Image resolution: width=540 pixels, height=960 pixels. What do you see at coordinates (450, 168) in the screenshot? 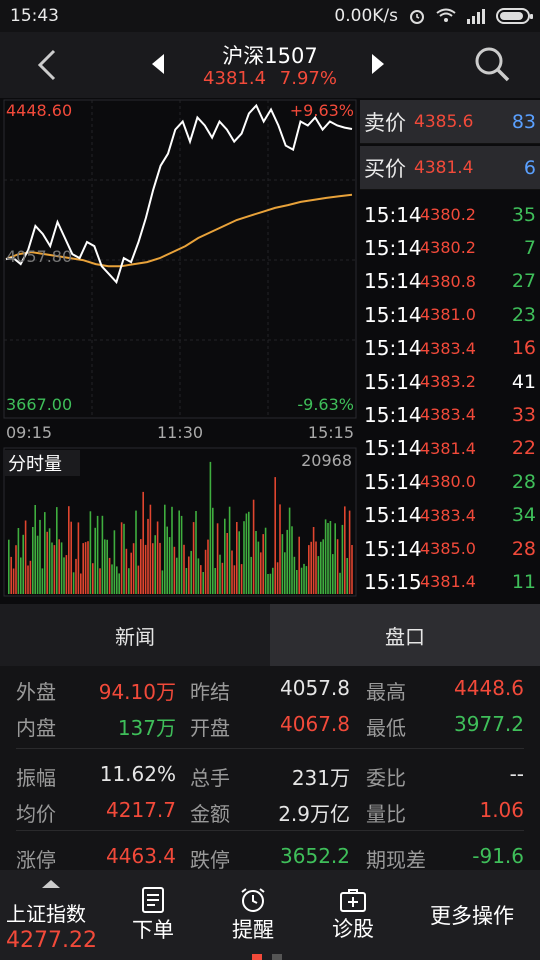
I see `bid-row: 买价 4381.4 6` at bounding box center [450, 168].